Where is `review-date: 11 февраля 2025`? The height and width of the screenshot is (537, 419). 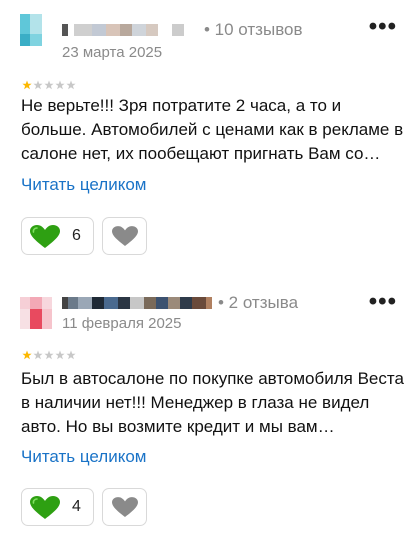
review-date: 11 февраля 2025 is located at coordinates (122, 323).